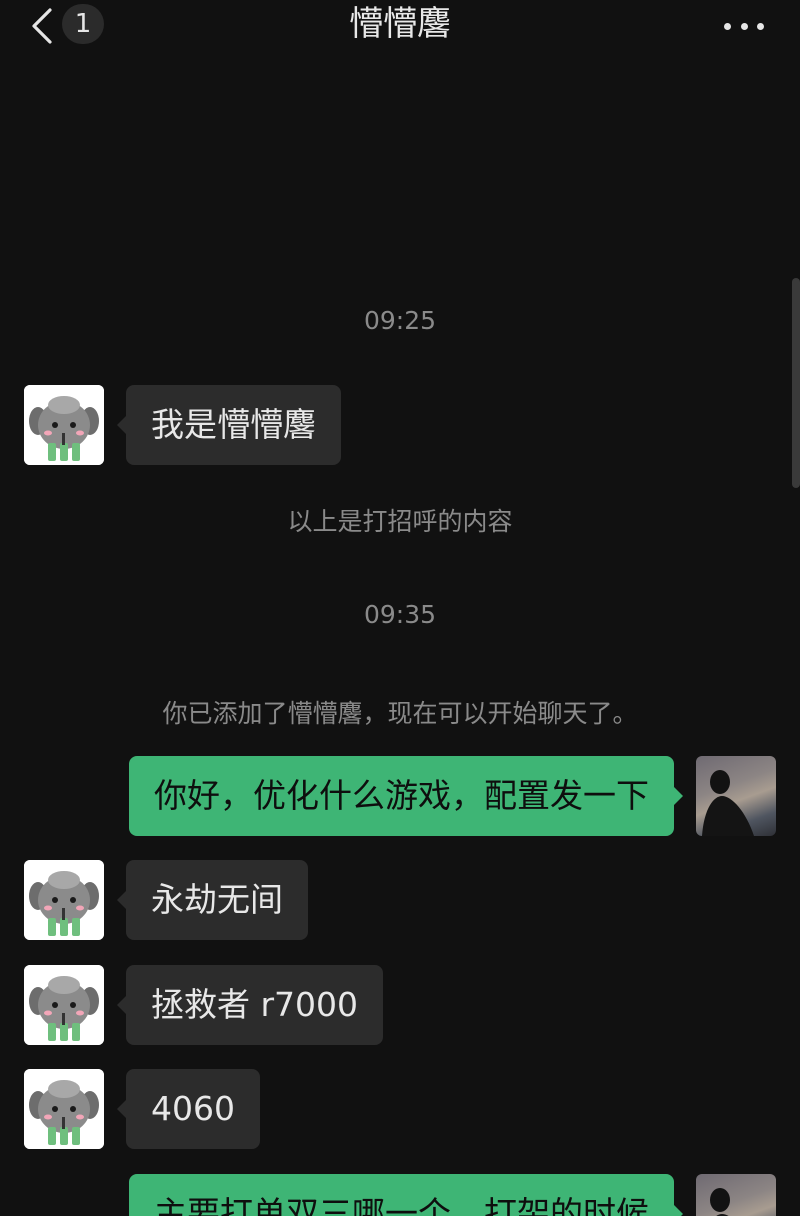 The width and height of the screenshot is (800, 1216). What do you see at coordinates (406, 1195) in the screenshot?
I see `my-message-bubble: 主要打单双三哪一个，打架的时候` at bounding box center [406, 1195].